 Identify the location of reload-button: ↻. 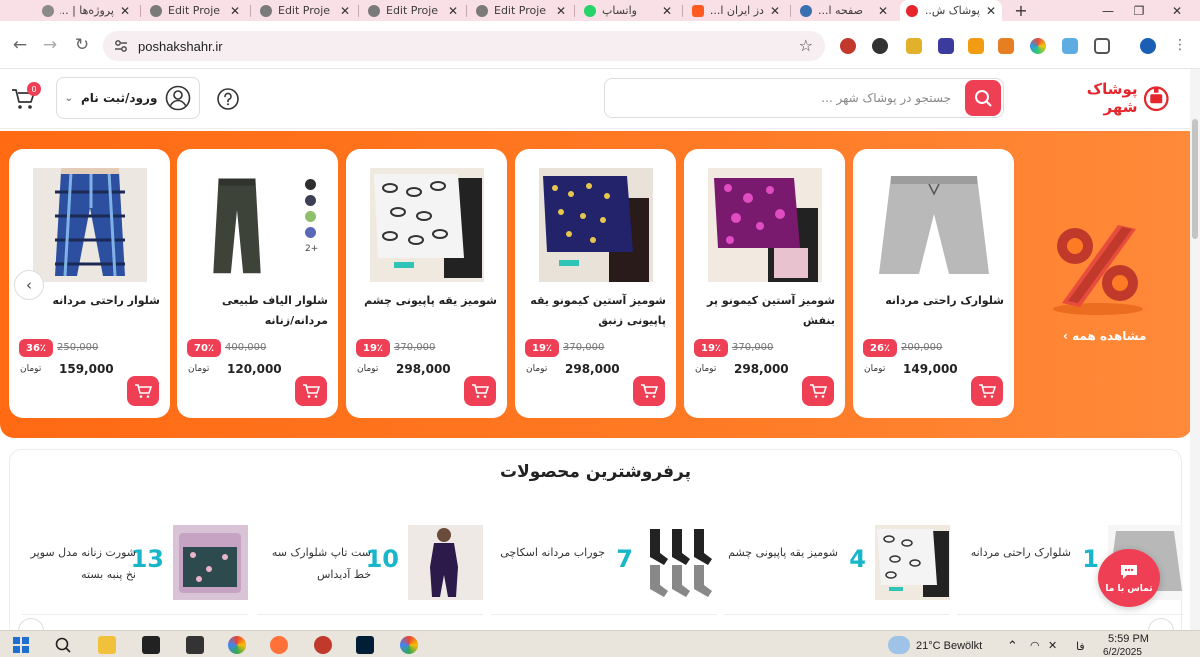
(82, 45).